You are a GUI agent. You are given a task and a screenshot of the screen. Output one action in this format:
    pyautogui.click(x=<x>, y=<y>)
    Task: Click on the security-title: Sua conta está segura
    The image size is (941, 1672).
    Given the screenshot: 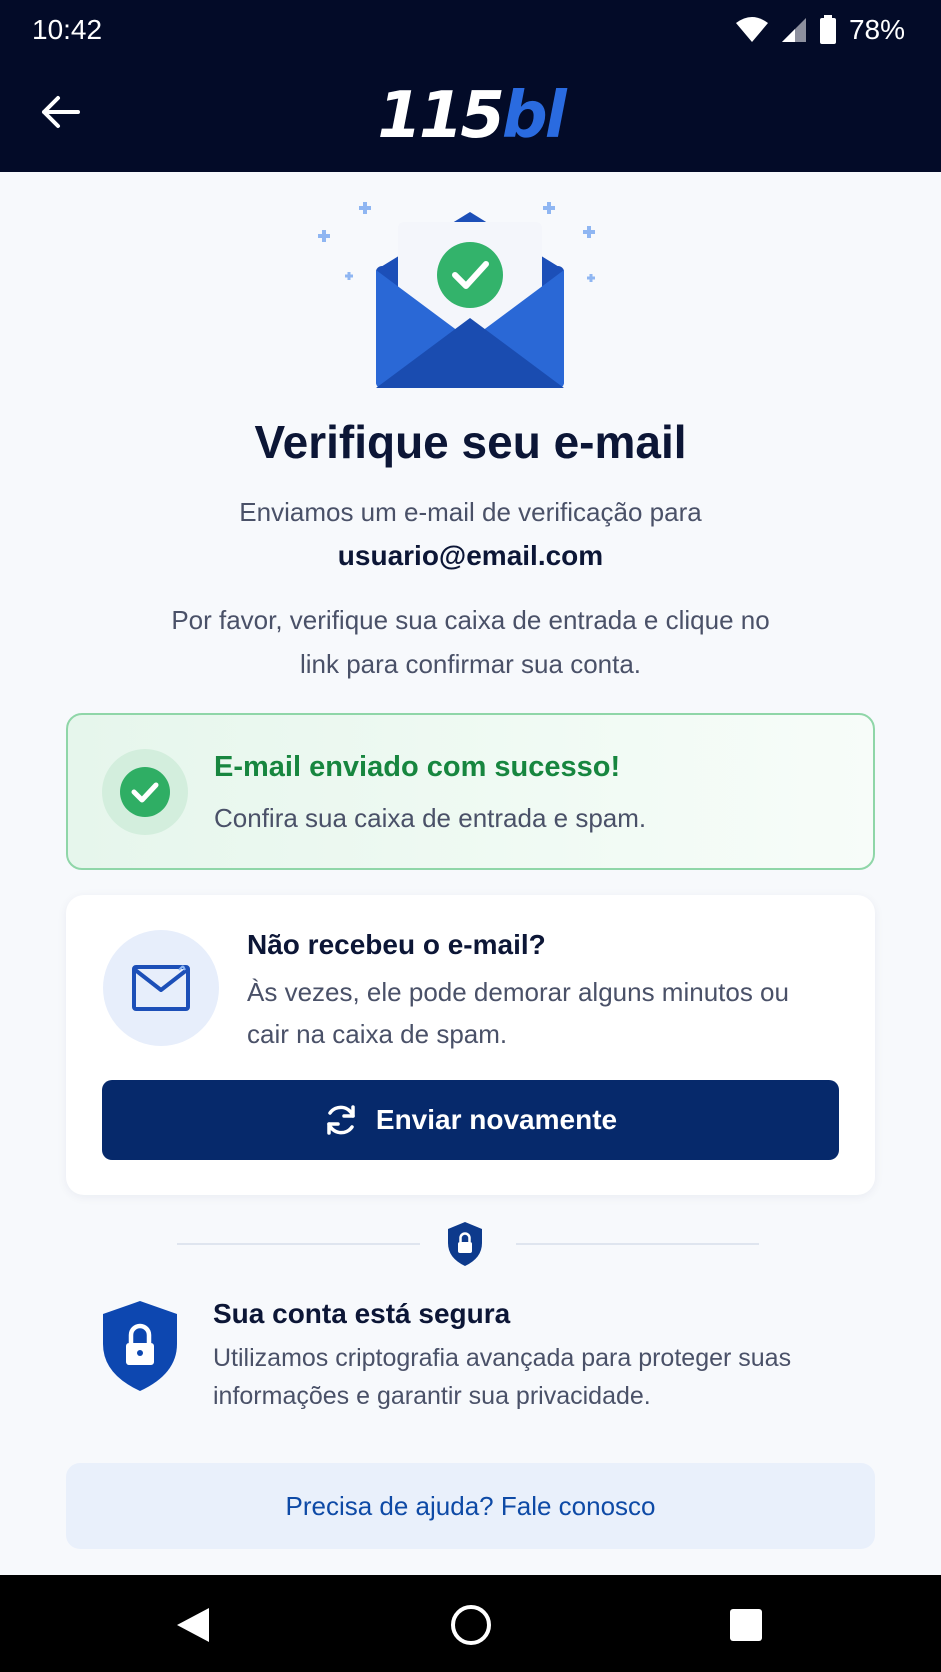 What is the action you would take?
    pyautogui.click(x=362, y=1313)
    